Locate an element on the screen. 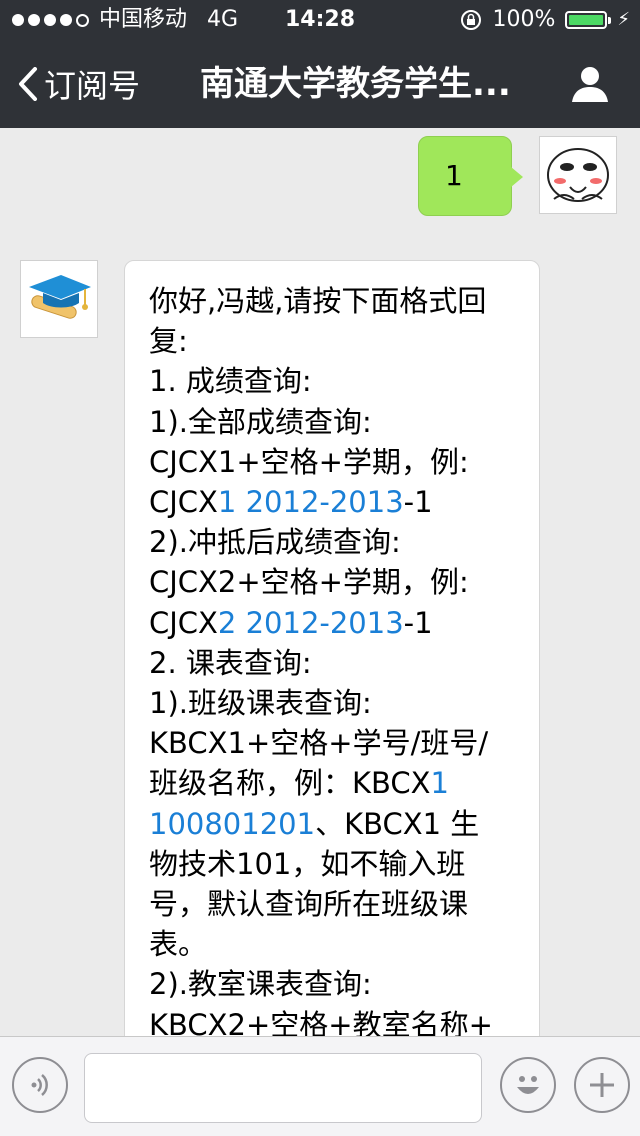 The width and height of the screenshot is (640, 1136). message-link: 2 2012-2013 is located at coordinates (311, 623).